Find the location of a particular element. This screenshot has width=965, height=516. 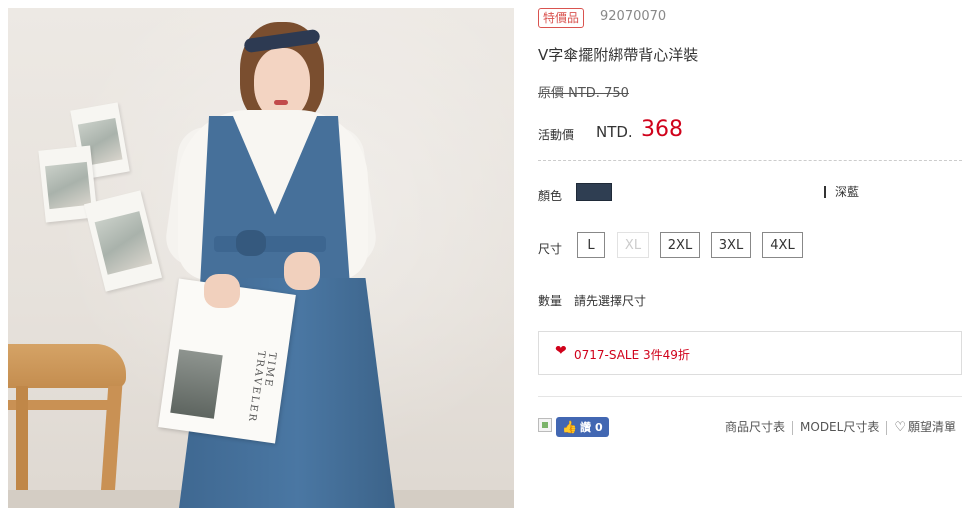

promo-banner: ❤ 0717-SALE 3件49折 is located at coordinates (750, 353).